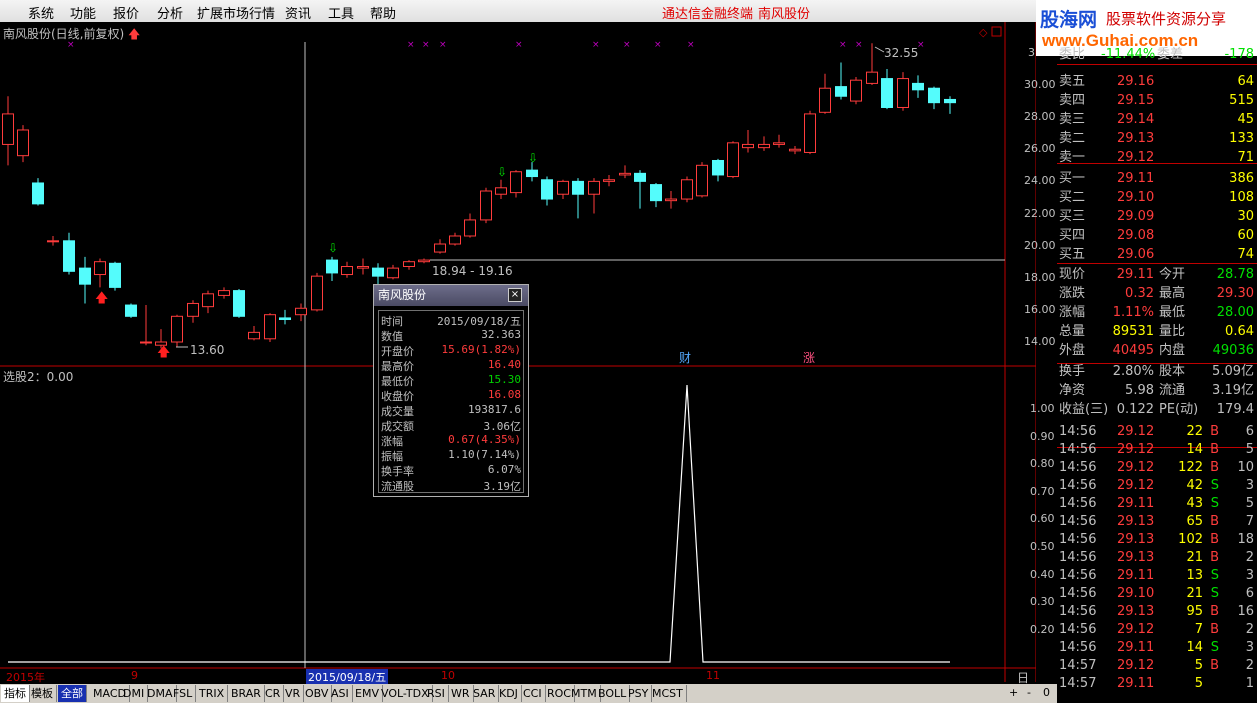 This screenshot has height=703, width=1257. Describe the element at coordinates (1194, 431) in the screenshot. I see `tick-volume: 22` at that location.